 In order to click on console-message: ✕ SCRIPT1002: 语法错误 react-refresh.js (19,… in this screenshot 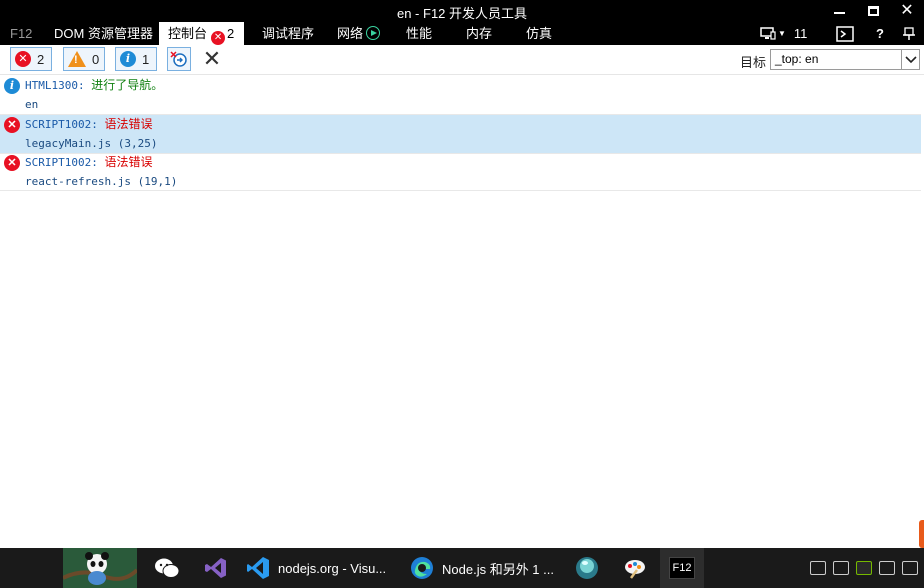, I will do `click(460, 172)`.